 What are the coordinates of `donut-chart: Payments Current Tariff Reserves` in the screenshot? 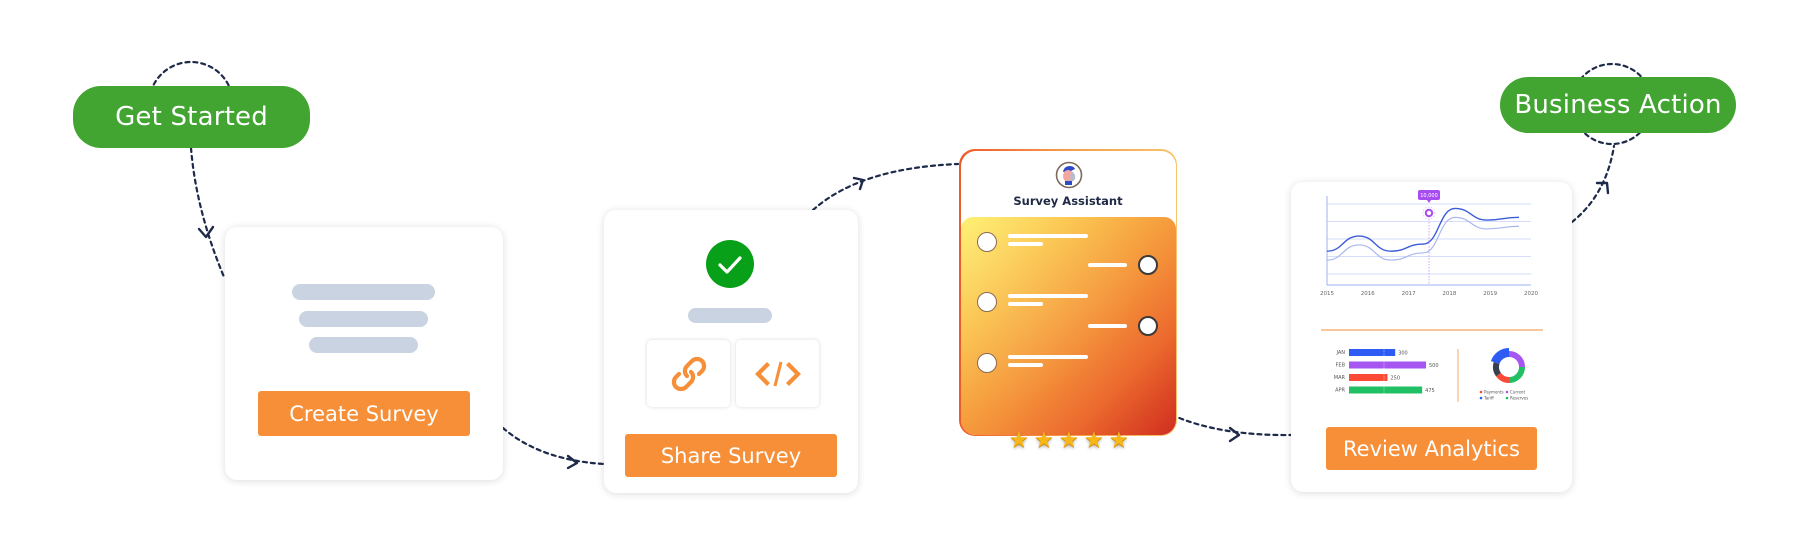 It's located at (1503, 374).